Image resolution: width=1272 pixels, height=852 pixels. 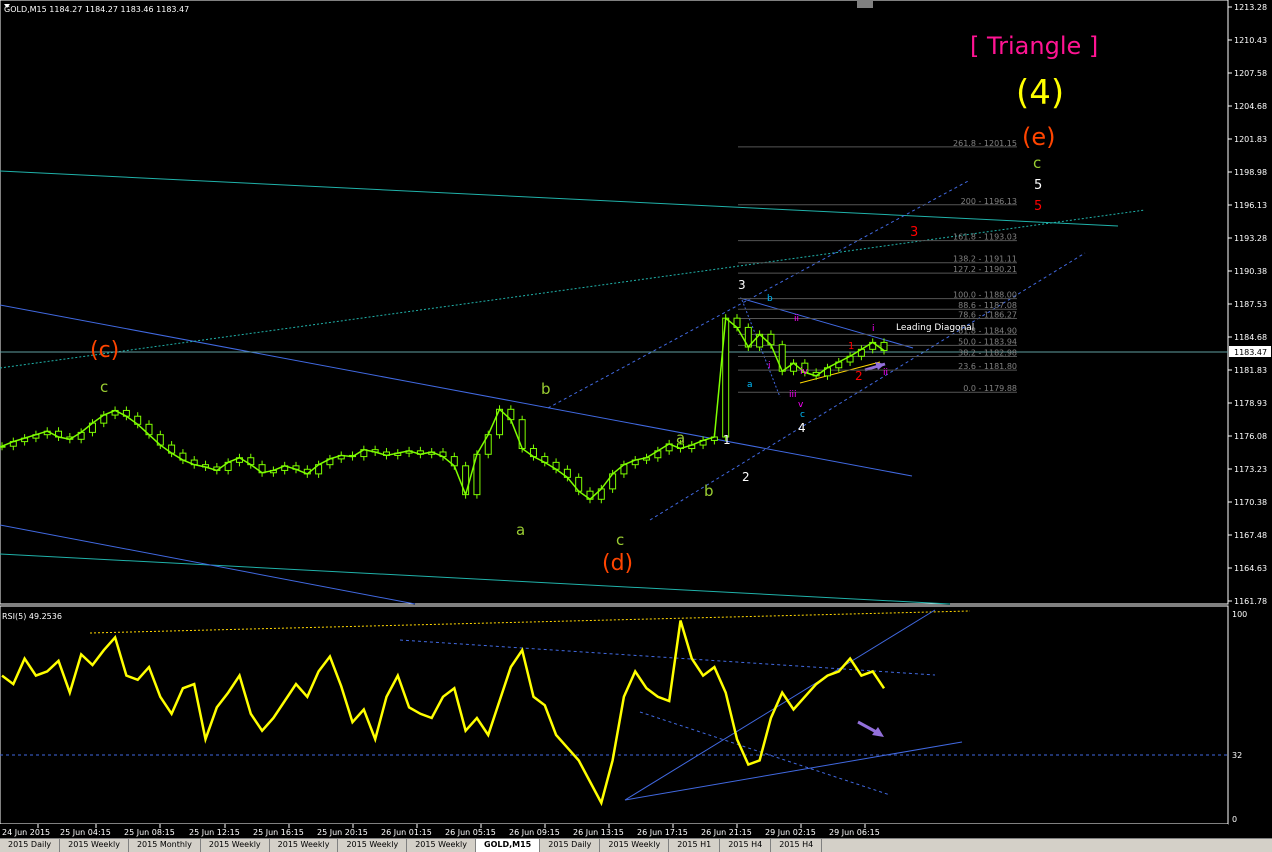 What do you see at coordinates (865, 4) in the screenshot?
I see `scroll-marker-icon` at bounding box center [865, 4].